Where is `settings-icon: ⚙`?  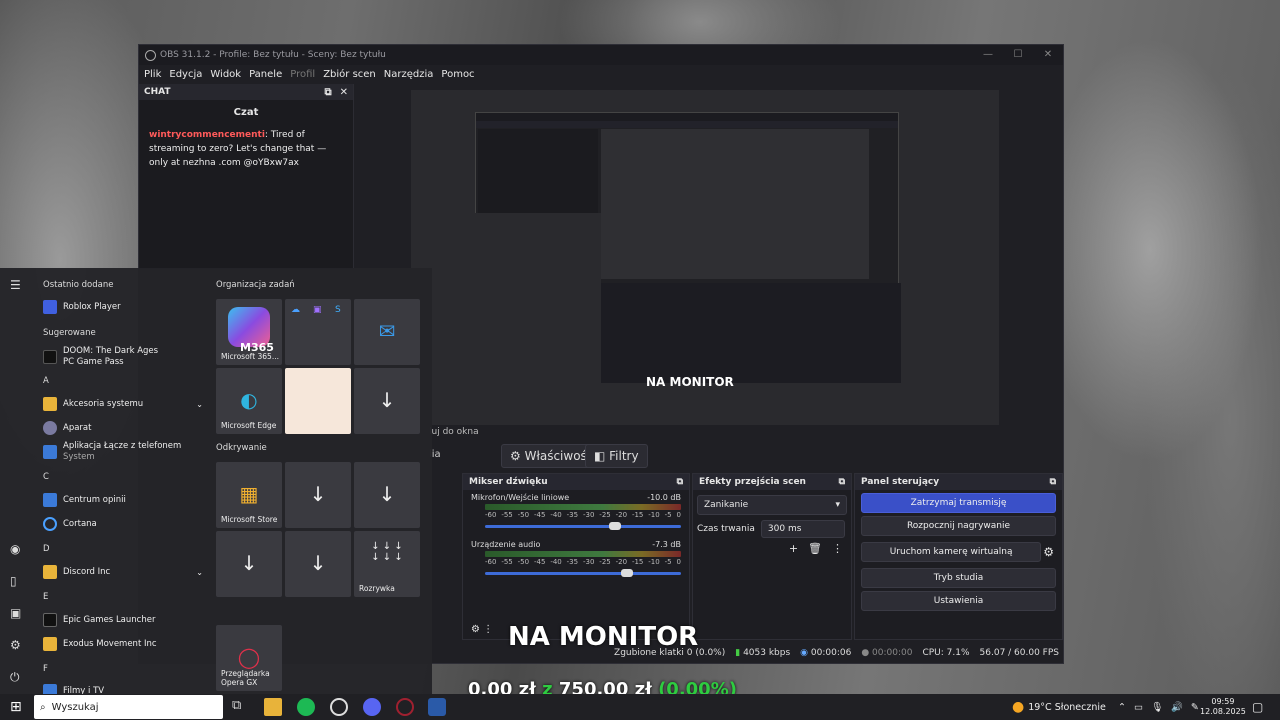 settings-icon: ⚙ is located at coordinates (15, 645).